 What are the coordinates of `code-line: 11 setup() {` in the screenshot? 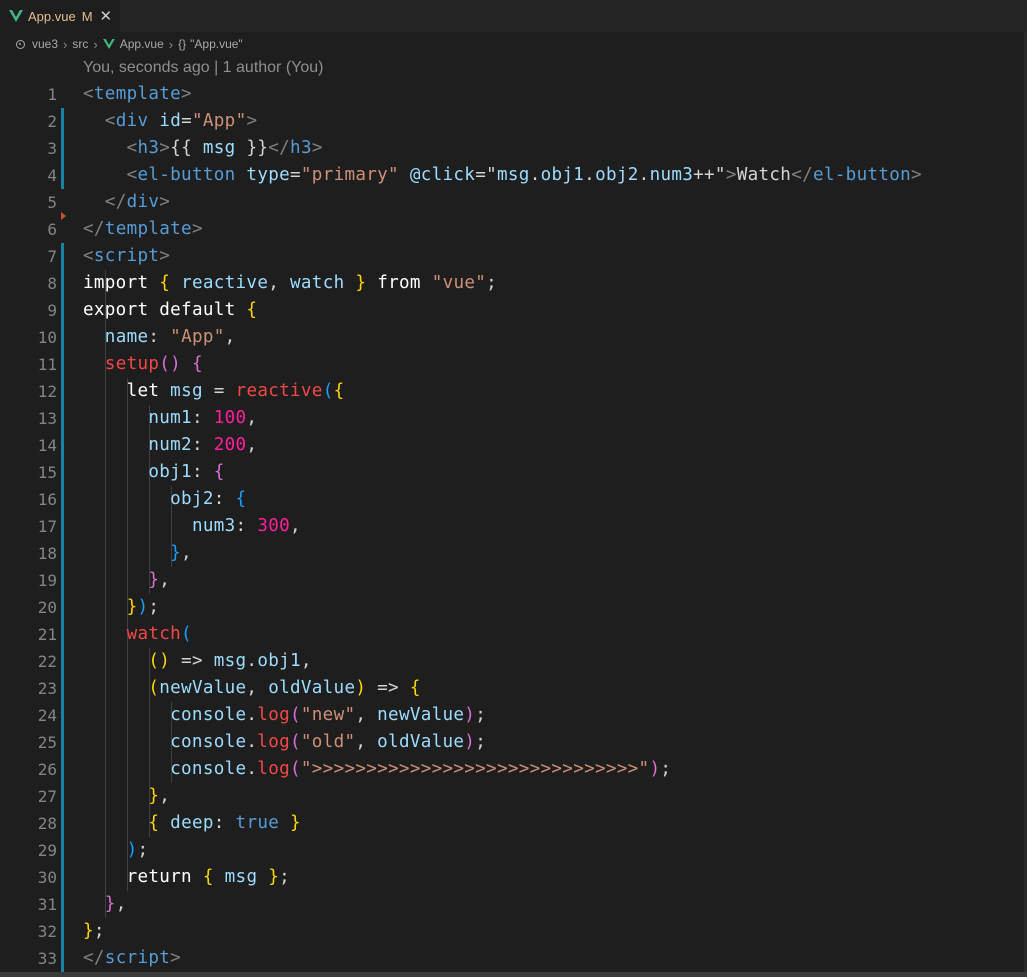 It's located at (513, 364).